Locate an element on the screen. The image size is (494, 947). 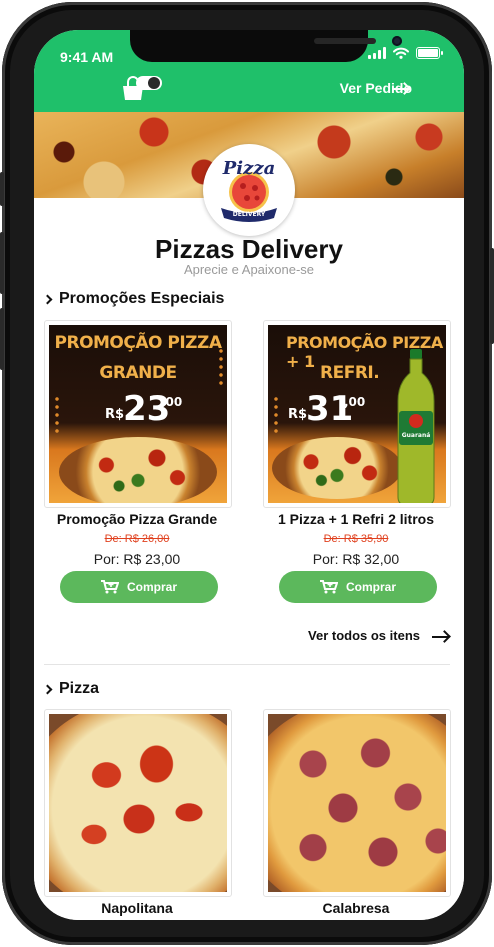
mute-switch is located at coordinates (2, 189).